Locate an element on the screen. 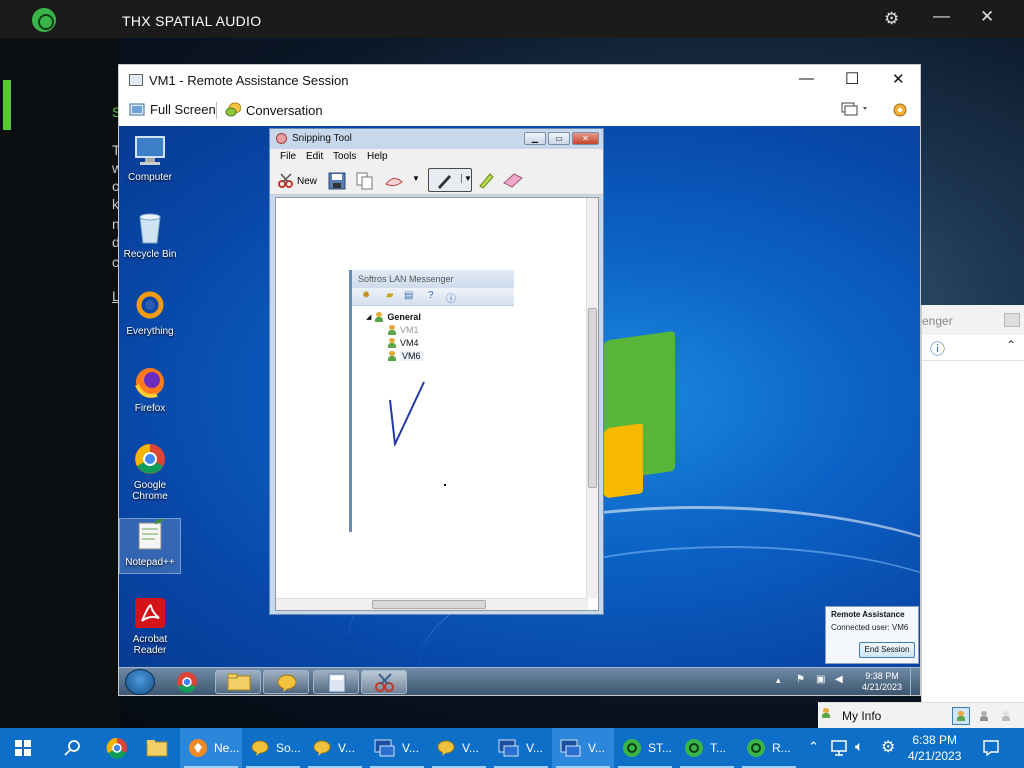 This screenshot has width=1024, height=768. save-icon is located at coordinates (337, 181).